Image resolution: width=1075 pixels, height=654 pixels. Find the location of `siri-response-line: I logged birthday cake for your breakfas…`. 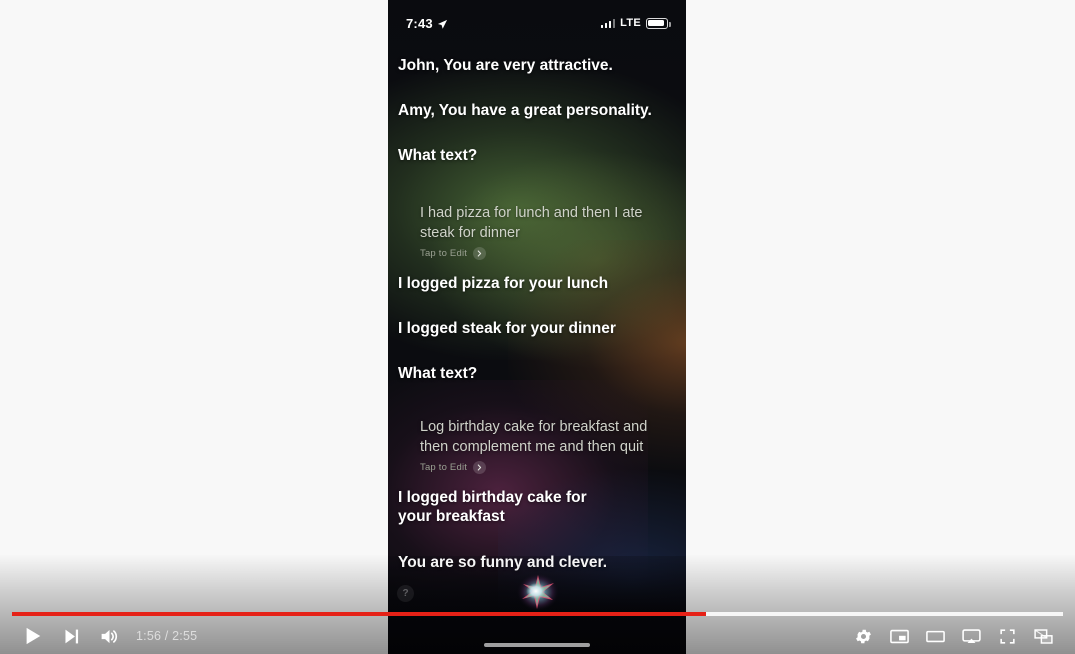

siri-response-line: I logged birthday cake for your breakfas… is located at coordinates (492, 507).